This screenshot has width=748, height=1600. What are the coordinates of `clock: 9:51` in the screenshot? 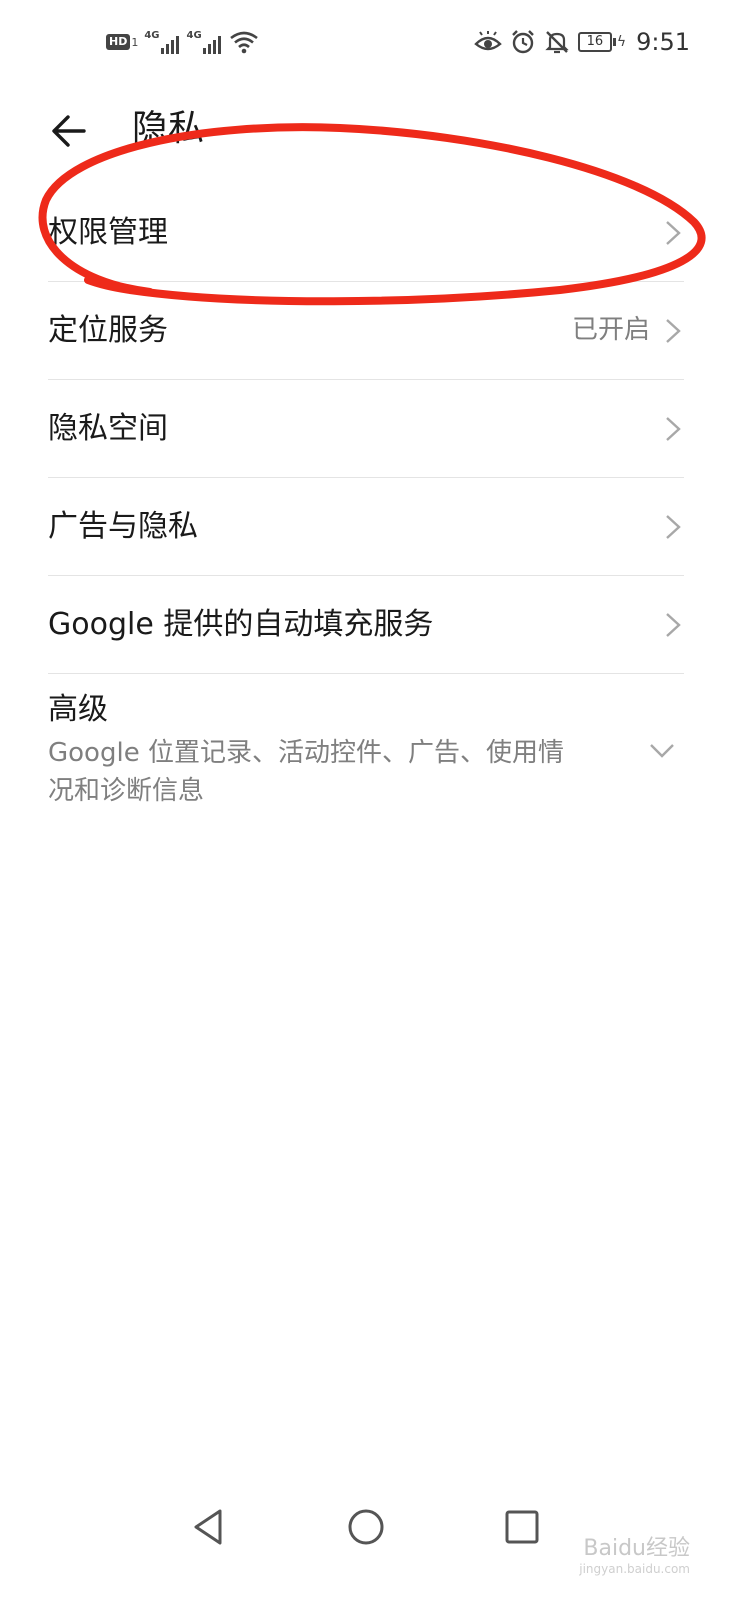 It's located at (663, 42).